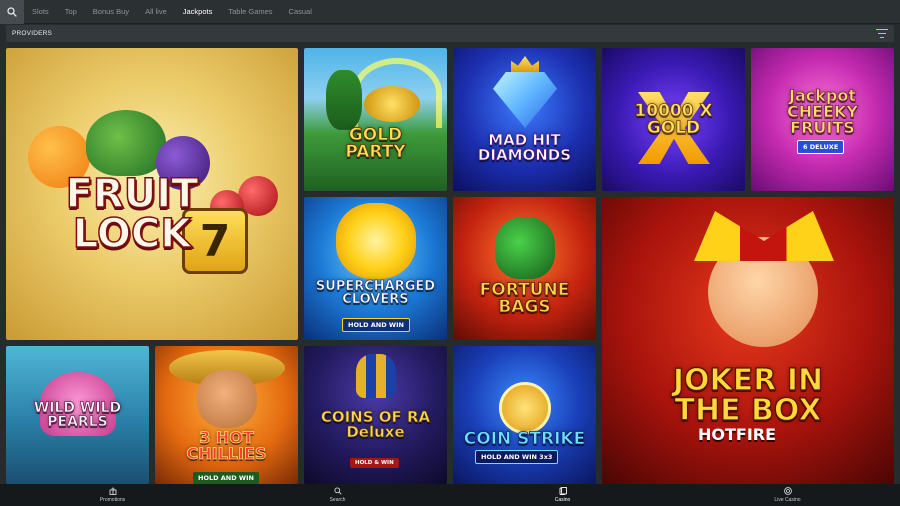 This screenshot has height=506, width=900. What do you see at coordinates (300, 12) in the screenshot?
I see `tab-casual: Casual` at bounding box center [300, 12].